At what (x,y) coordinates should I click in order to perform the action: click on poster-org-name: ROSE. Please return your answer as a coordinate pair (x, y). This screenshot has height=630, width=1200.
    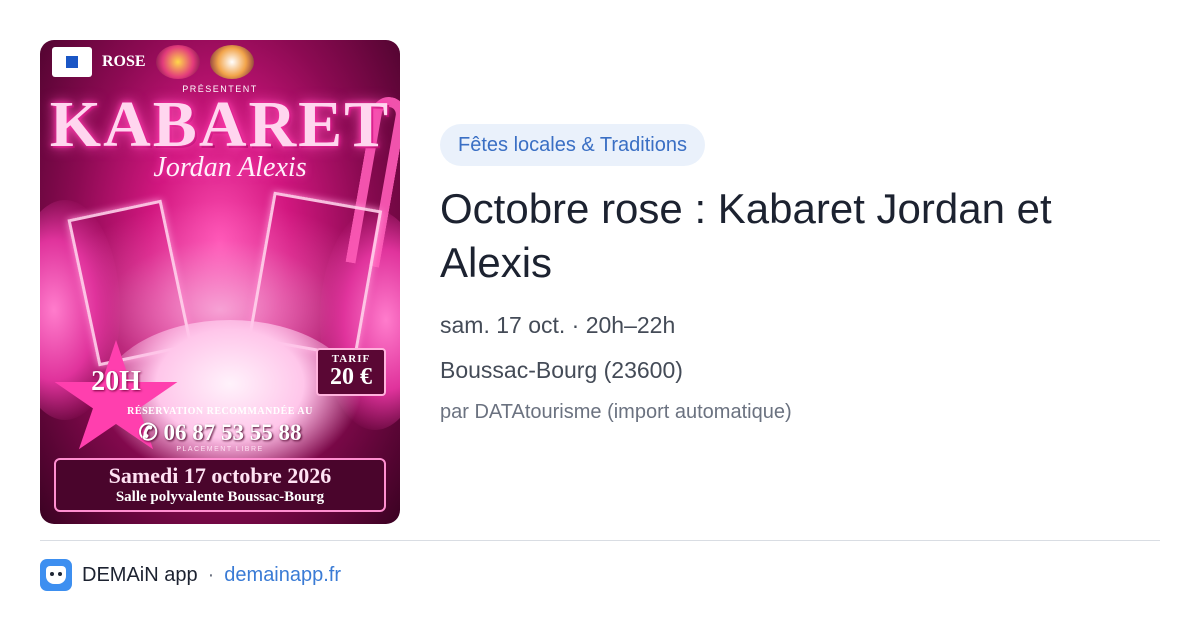
    Looking at the image, I should click on (124, 61).